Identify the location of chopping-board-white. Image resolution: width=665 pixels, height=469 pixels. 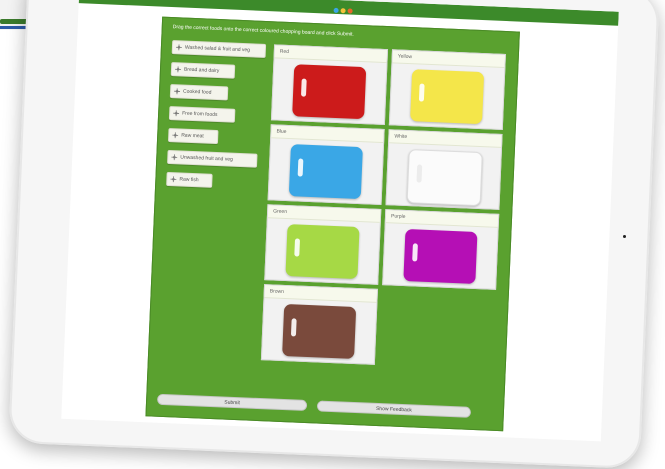
(444, 178).